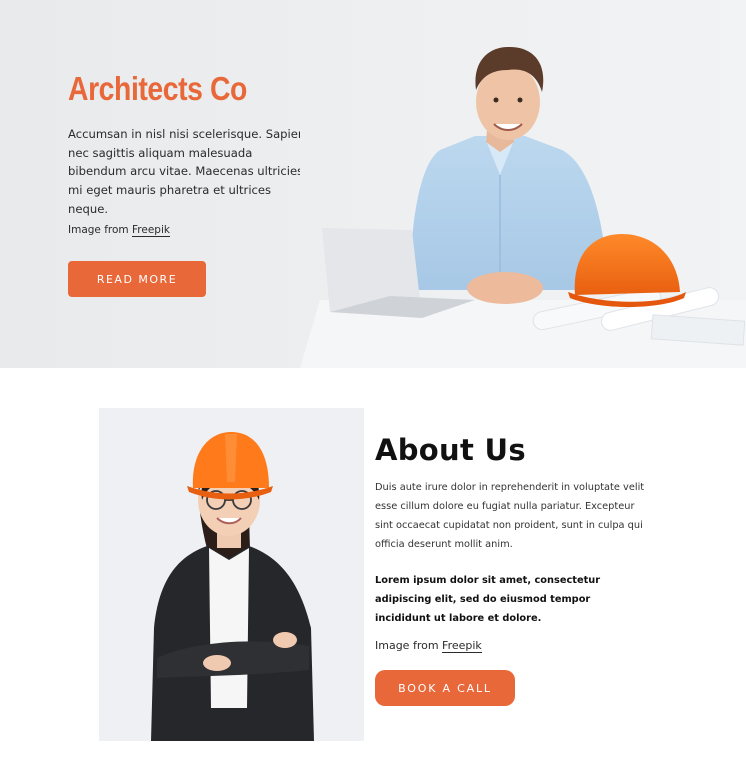 The image size is (746, 775). I want to click on hero-title: Architects Co, so click(157, 88).